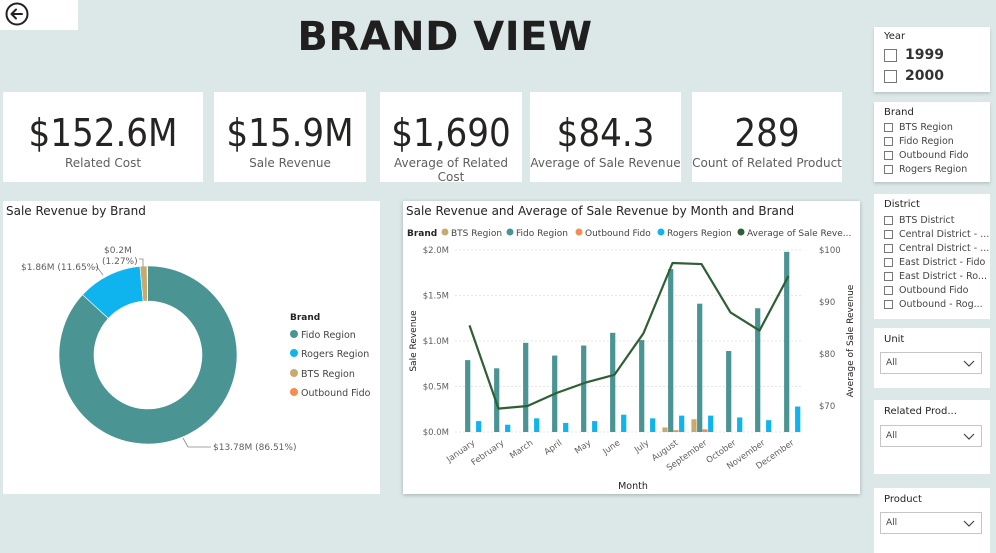  What do you see at coordinates (827, 407) in the screenshot?
I see `y2-tick-label: $70` at bounding box center [827, 407].